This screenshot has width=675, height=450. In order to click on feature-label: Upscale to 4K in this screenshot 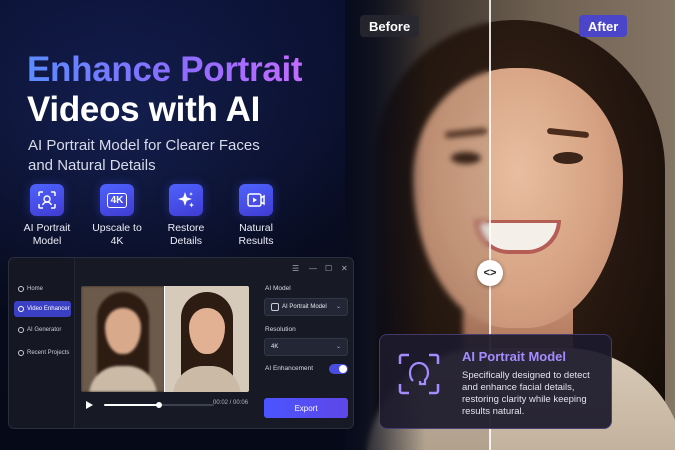, I will do `click(117, 234)`.